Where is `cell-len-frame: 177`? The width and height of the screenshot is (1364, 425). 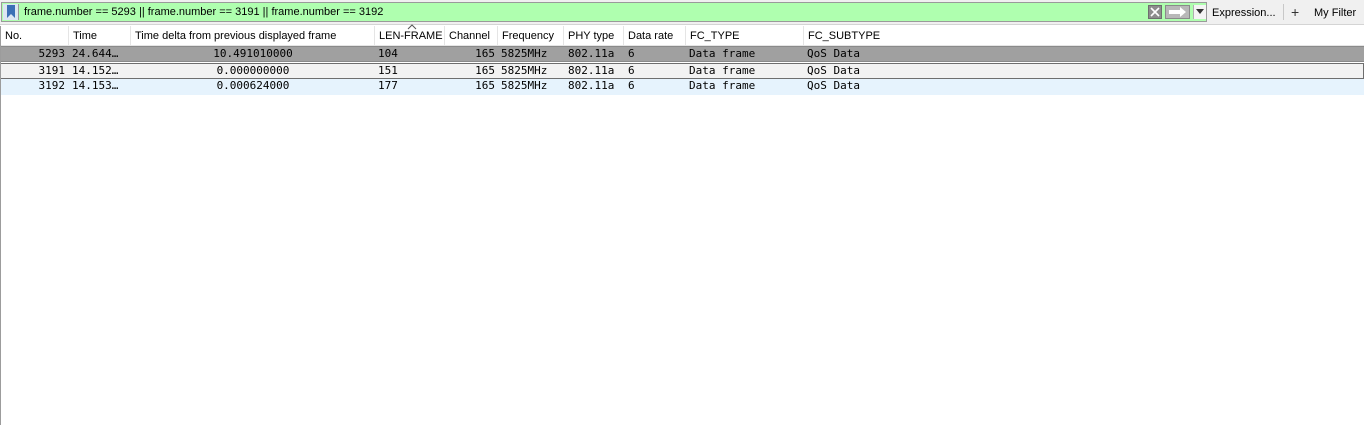
cell-len-frame: 177 is located at coordinates (388, 85).